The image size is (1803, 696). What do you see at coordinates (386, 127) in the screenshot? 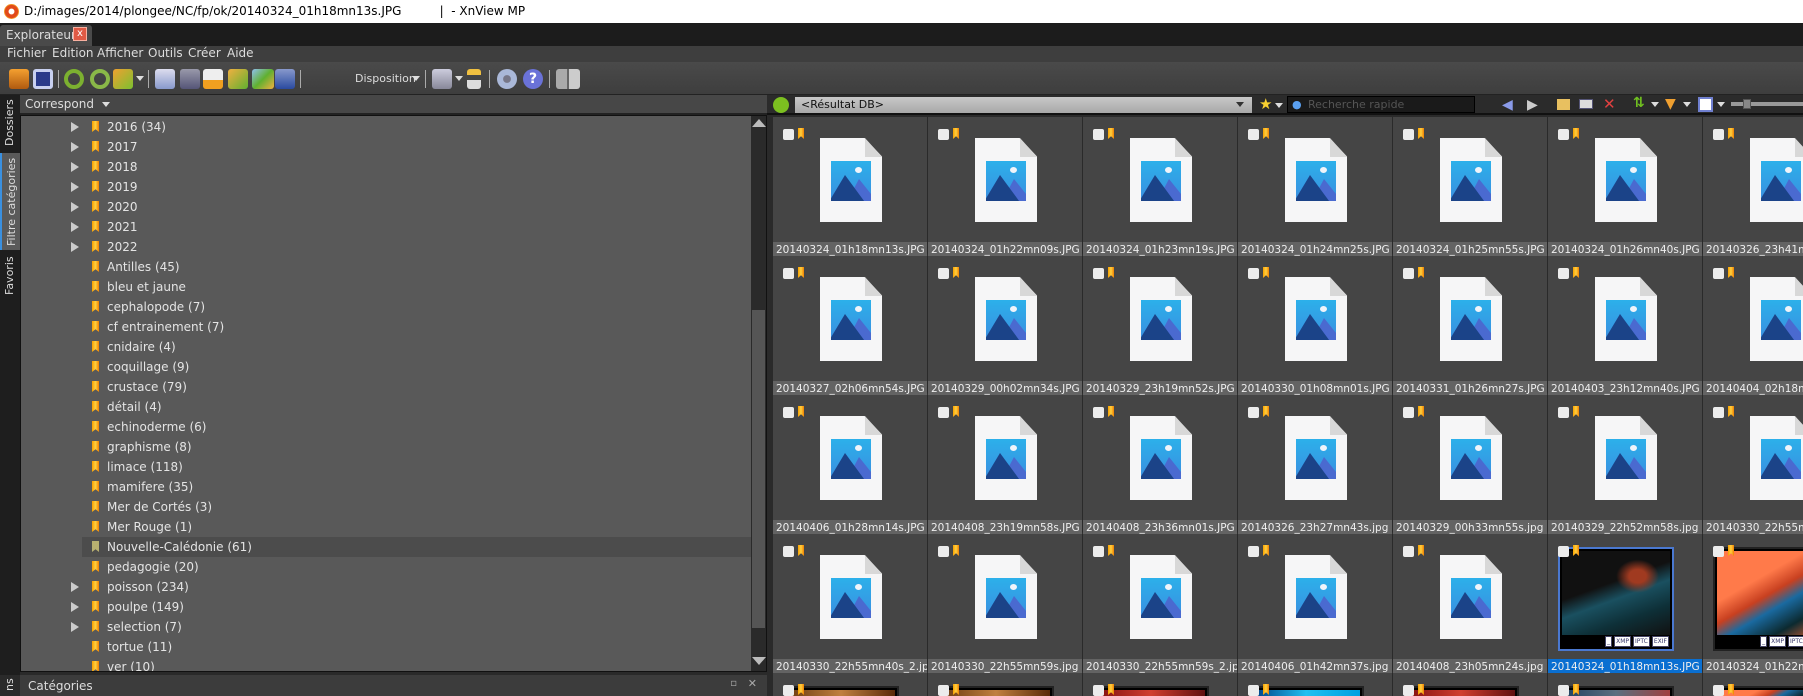
I see `tree-item: 2016 (34)` at bounding box center [386, 127].